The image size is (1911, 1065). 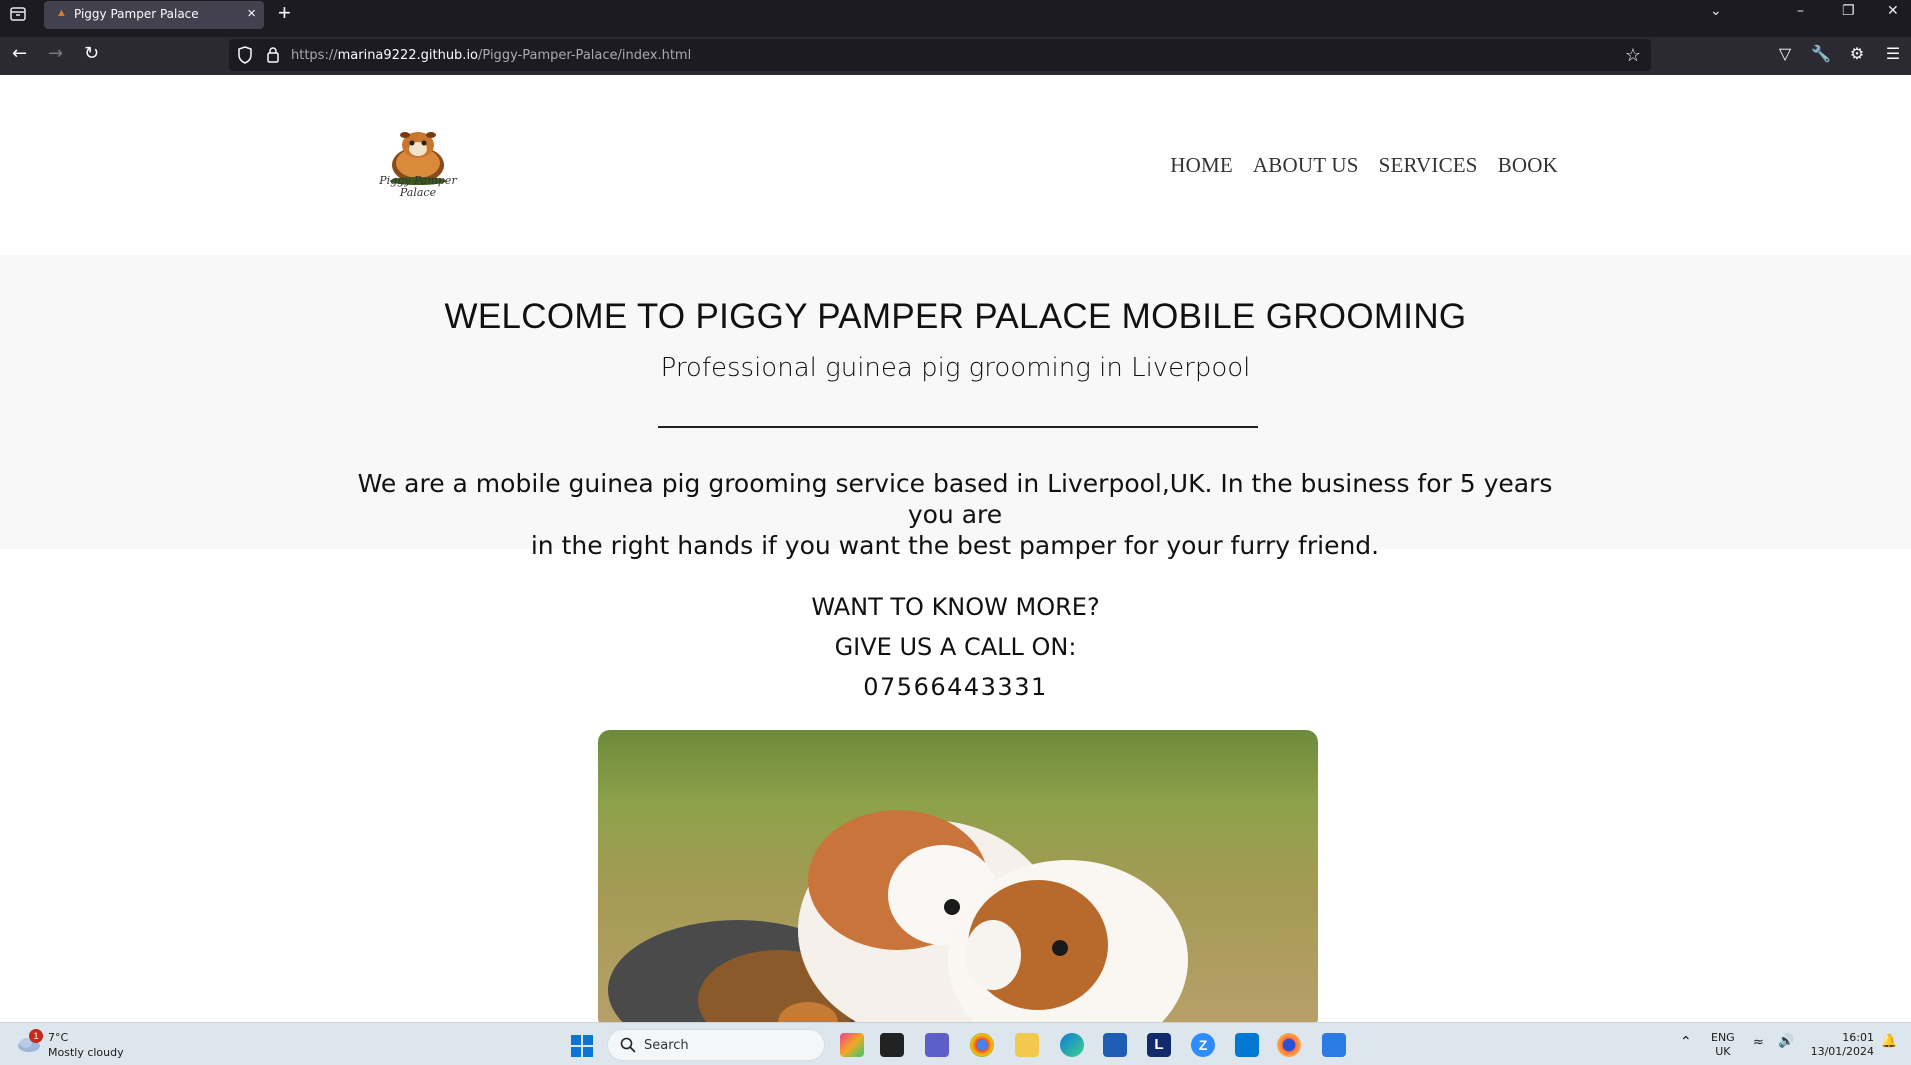 What do you see at coordinates (1201, 165) in the screenshot?
I see `nav-home: HOME` at bounding box center [1201, 165].